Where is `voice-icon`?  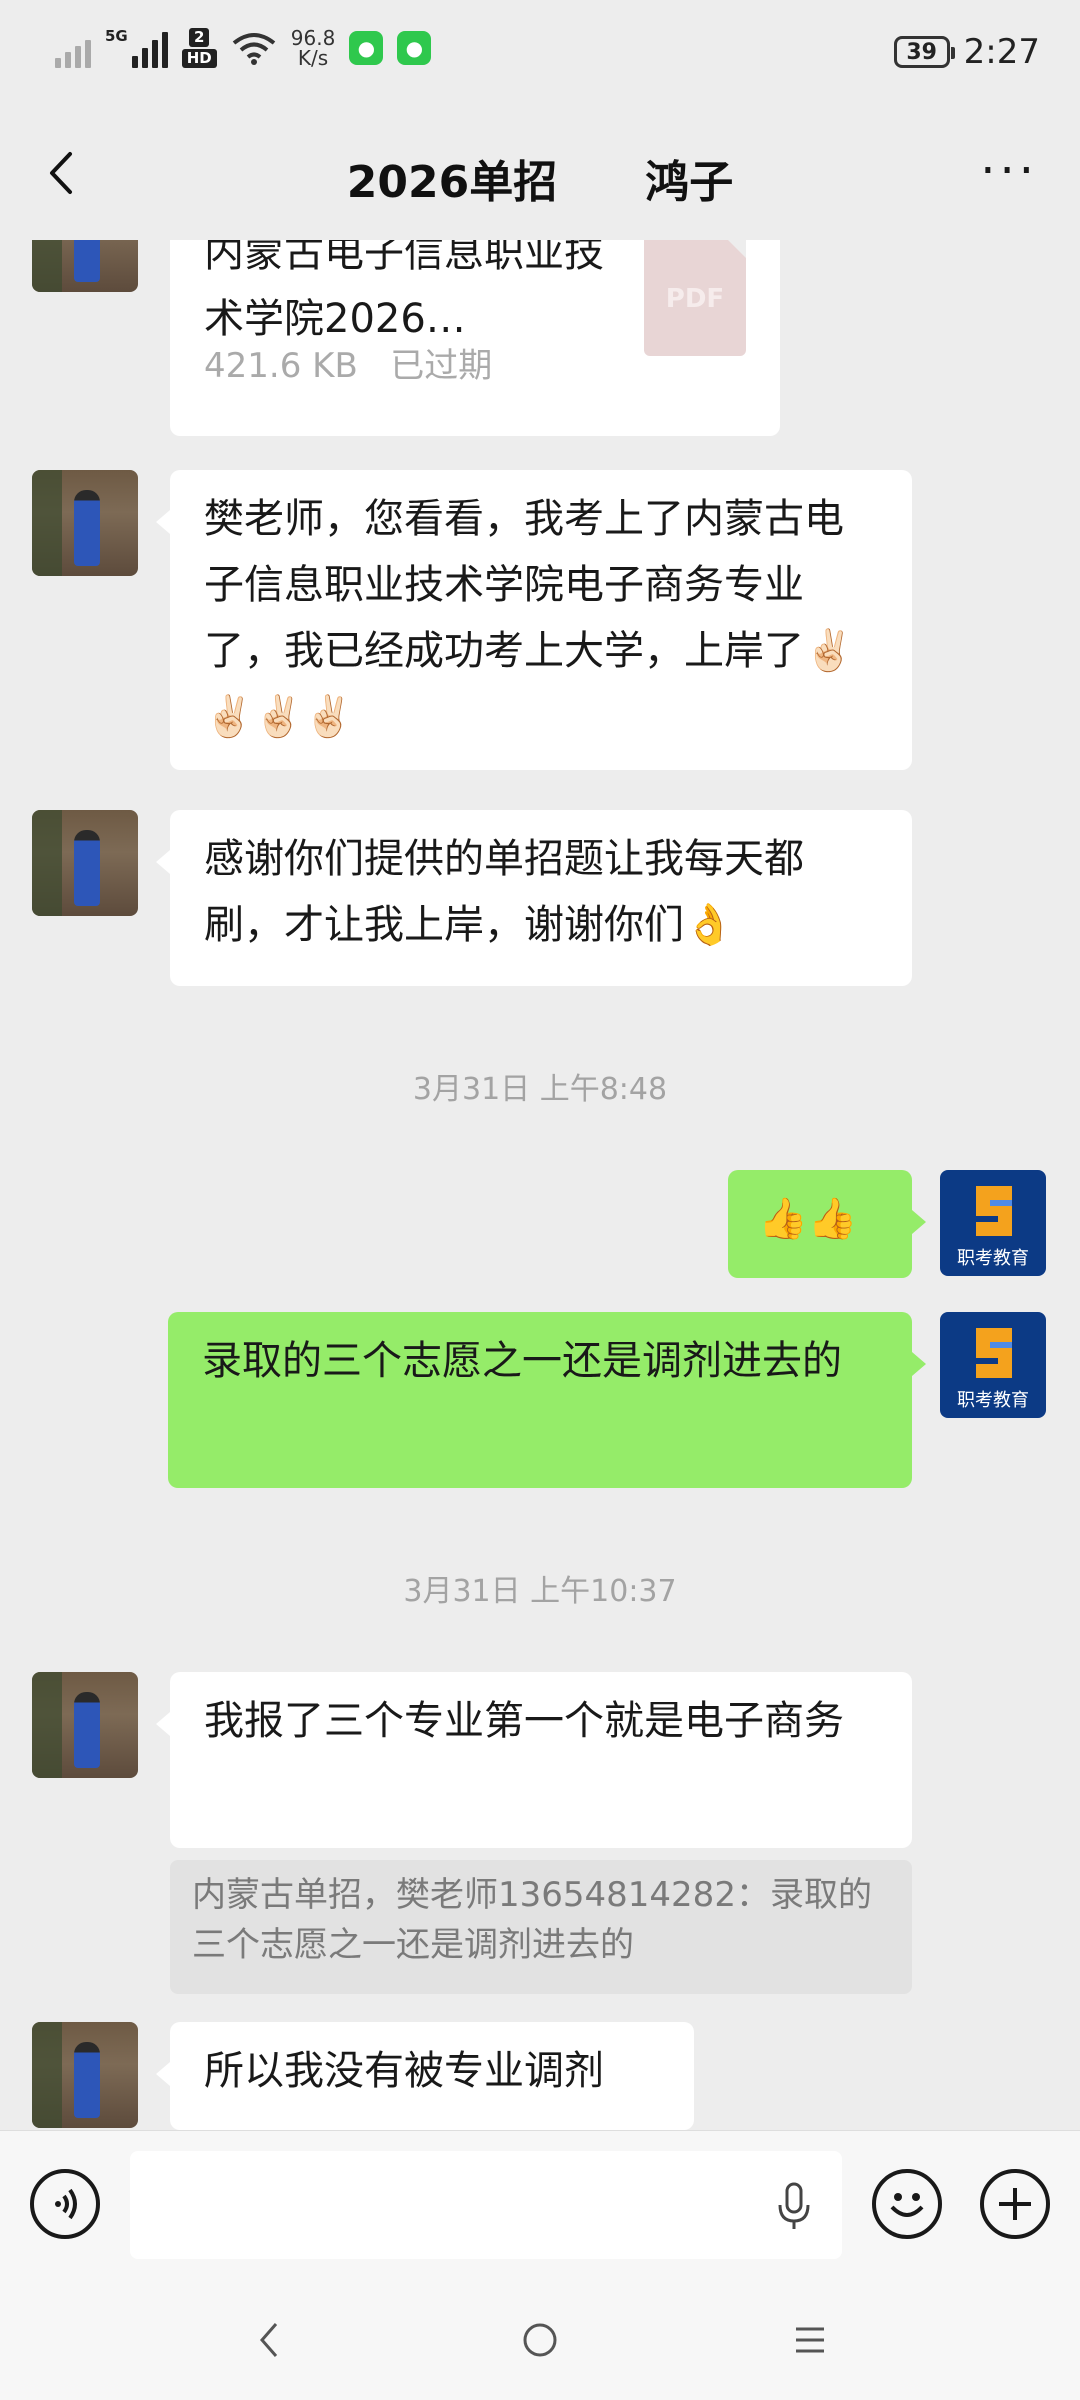
voice-icon is located at coordinates (65, 2204).